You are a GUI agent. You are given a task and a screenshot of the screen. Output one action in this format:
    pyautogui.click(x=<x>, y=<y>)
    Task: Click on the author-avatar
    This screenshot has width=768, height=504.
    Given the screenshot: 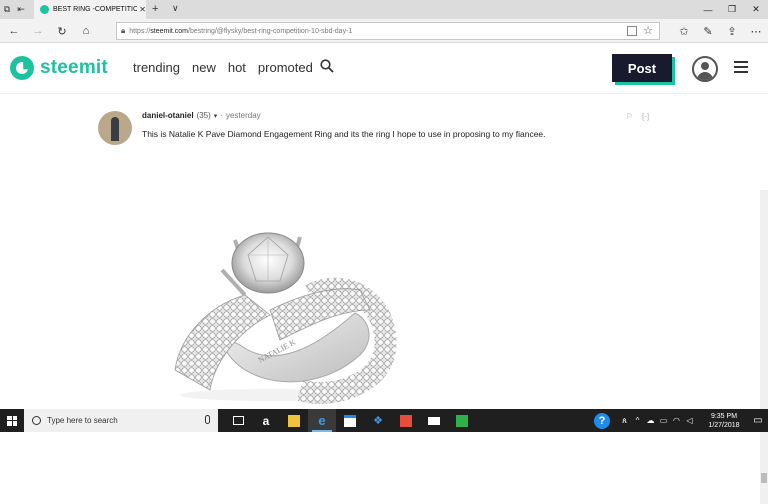 What is the action you would take?
    pyautogui.click(x=115, y=128)
    